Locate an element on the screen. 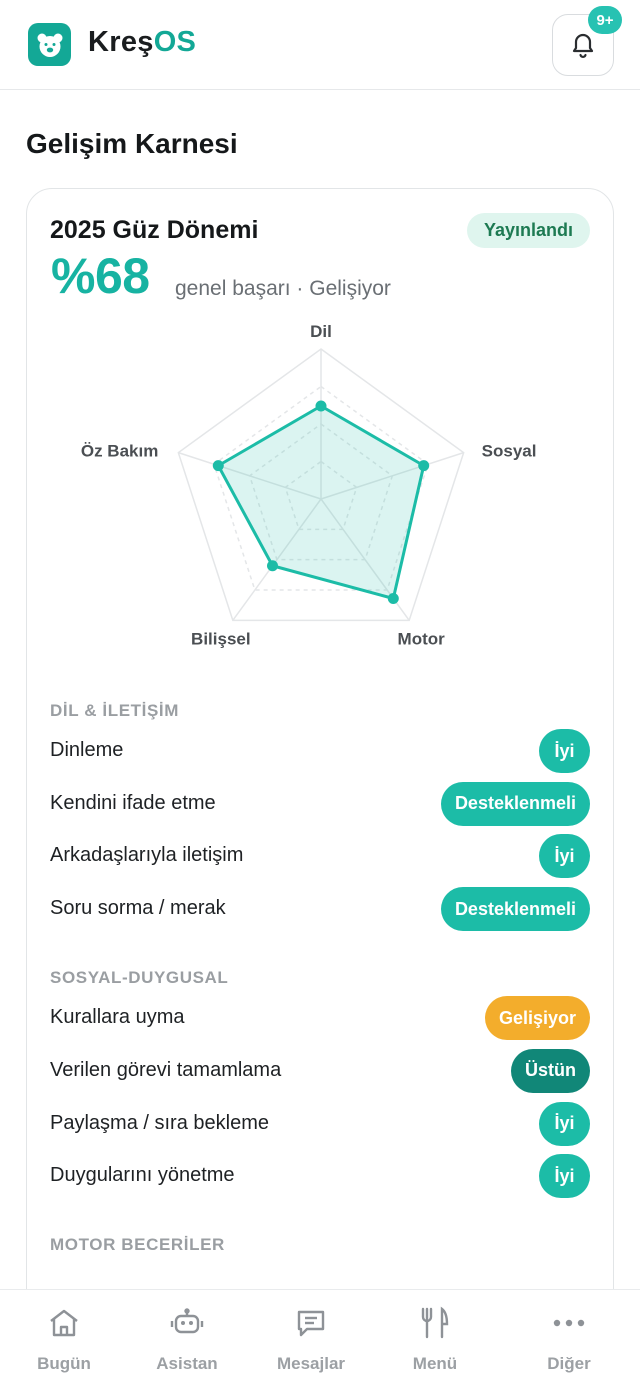  radar-axis-label: Sosyal is located at coordinates (509, 451).